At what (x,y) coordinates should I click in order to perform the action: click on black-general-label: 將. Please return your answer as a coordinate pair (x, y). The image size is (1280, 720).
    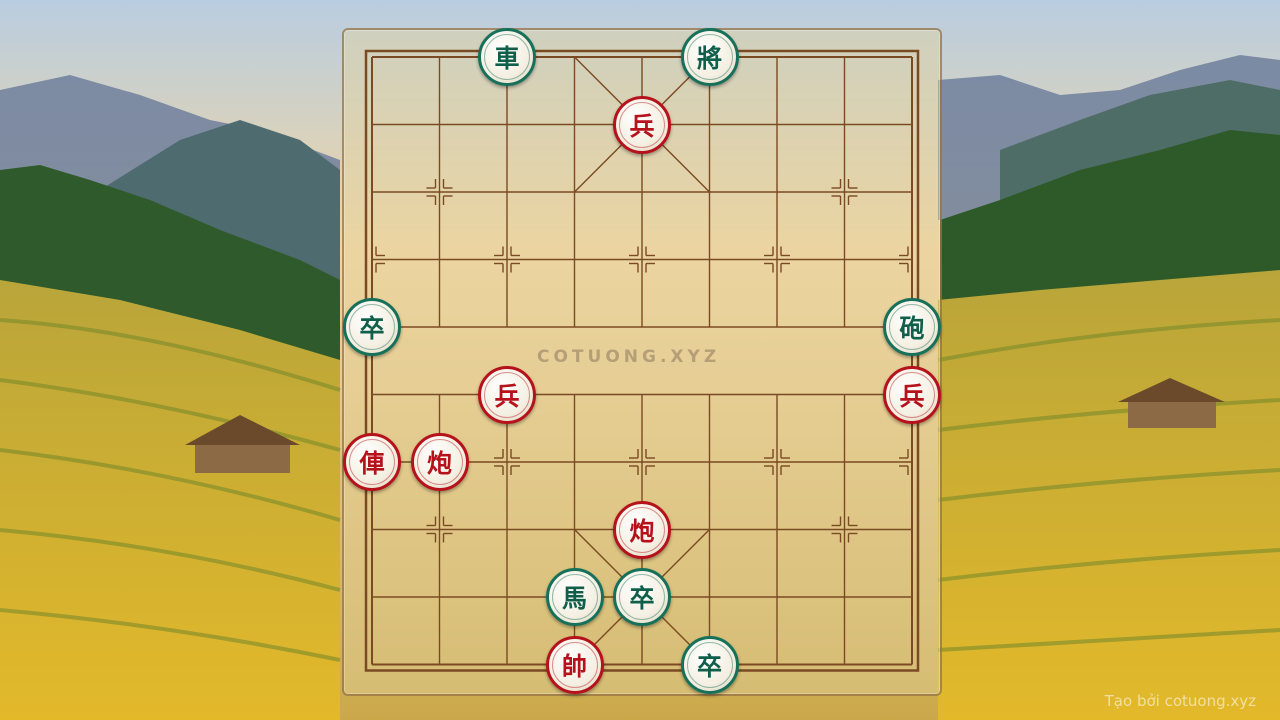
    Looking at the image, I should click on (709, 58).